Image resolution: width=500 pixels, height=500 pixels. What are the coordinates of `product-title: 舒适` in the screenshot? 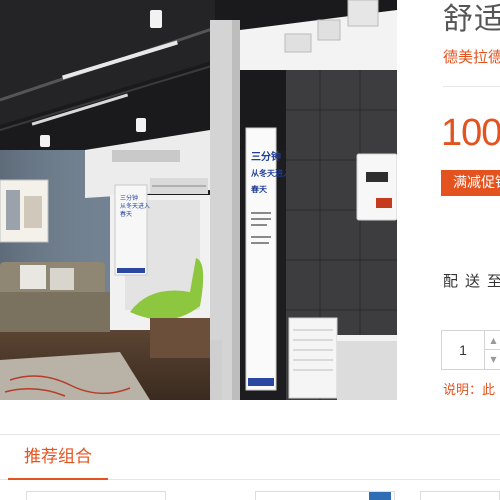 It's located at (471, 19).